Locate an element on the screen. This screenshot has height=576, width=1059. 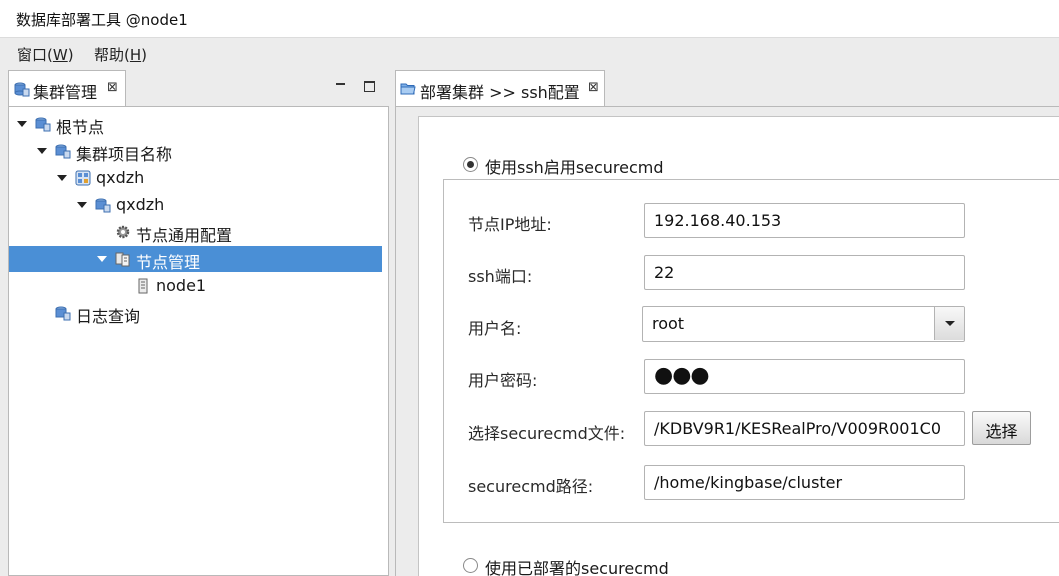
server-icon is located at coordinates (143, 286).